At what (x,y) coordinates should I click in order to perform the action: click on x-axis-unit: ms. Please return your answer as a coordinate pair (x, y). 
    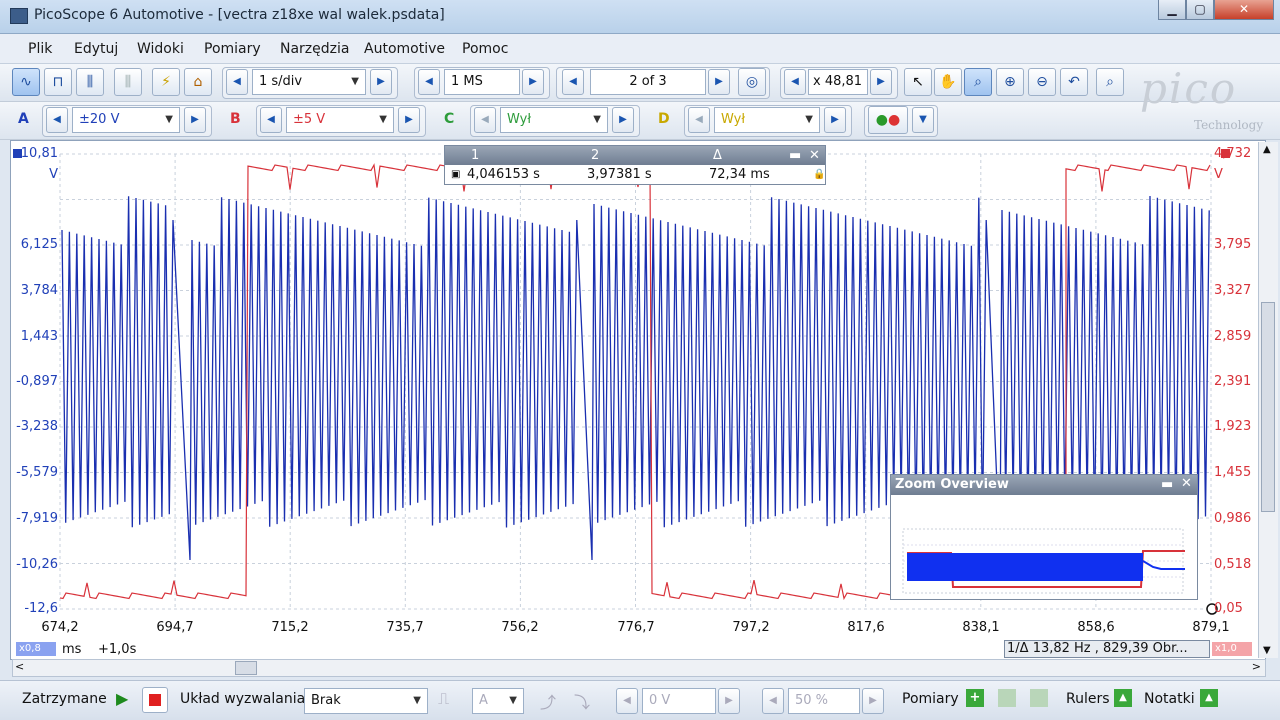
    Looking at the image, I should click on (72, 649).